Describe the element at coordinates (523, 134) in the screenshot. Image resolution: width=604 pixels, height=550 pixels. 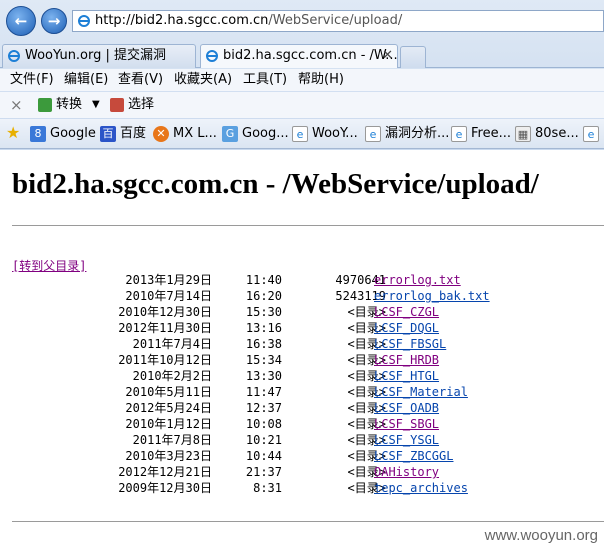
I see `page-icon: ▦` at that location.